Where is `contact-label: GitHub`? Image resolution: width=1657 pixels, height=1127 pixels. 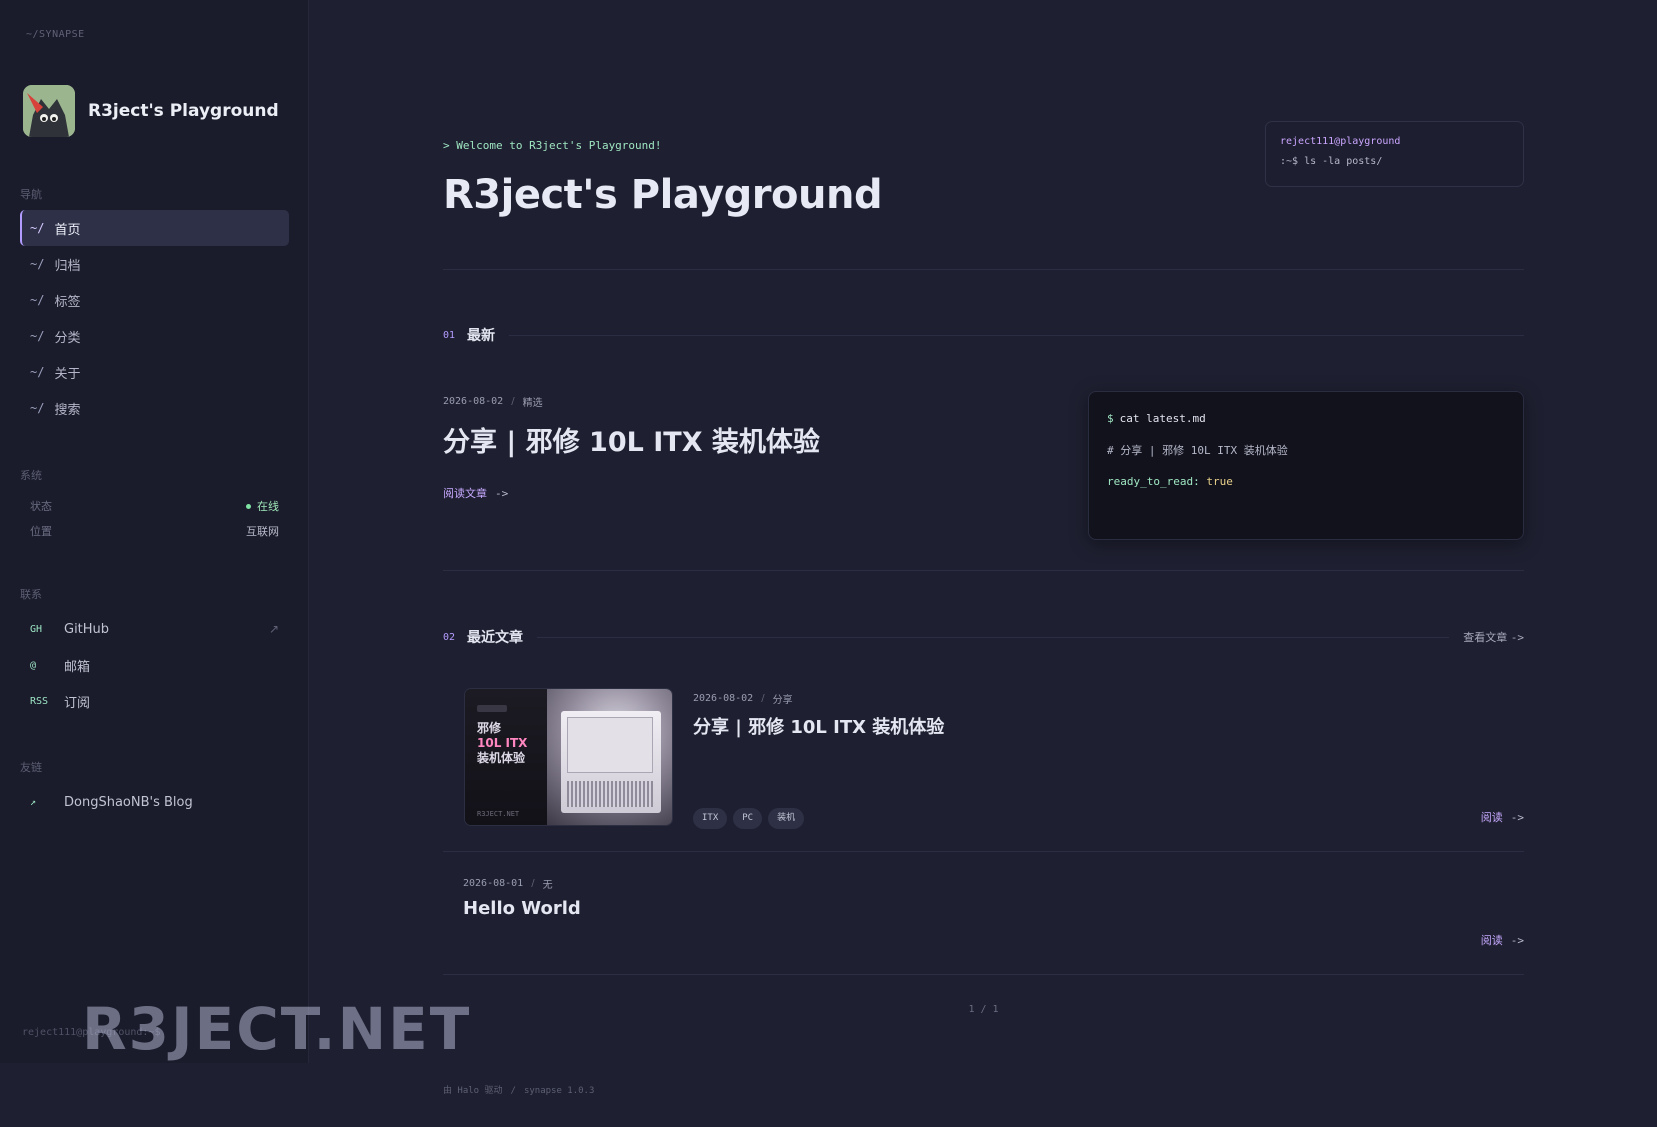 contact-label: GitHub is located at coordinates (87, 629).